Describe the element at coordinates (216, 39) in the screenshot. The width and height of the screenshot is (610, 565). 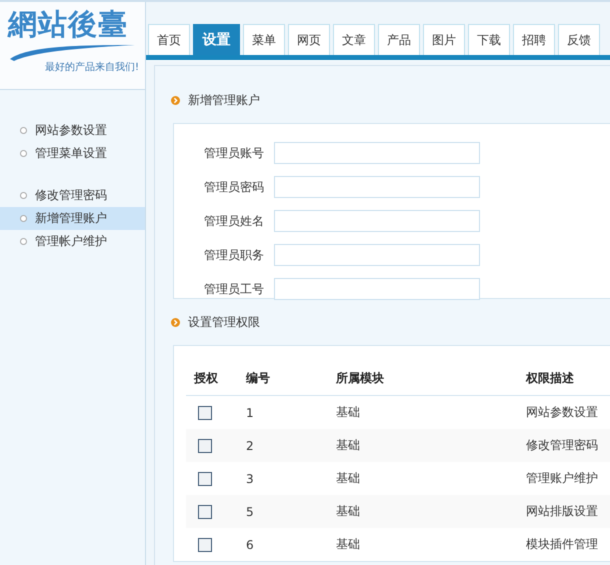
I see `nav-tab: 设置` at that location.